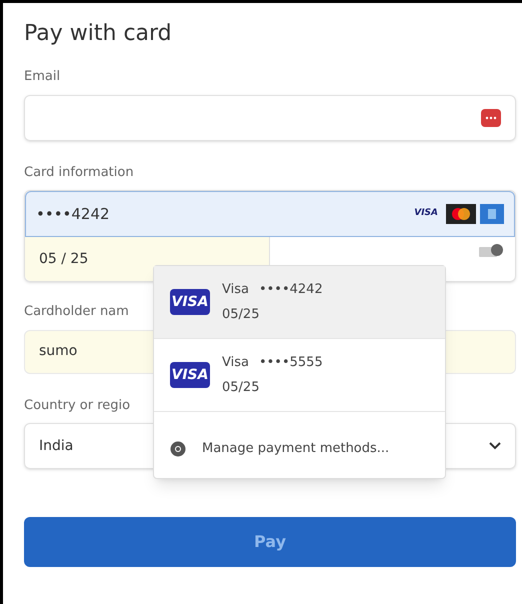 Image resolution: width=522 pixels, height=604 pixels. Describe the element at coordinates (299, 375) in the screenshot. I see `saved-card-item: VISA Visa ••••5555 05/25` at that location.